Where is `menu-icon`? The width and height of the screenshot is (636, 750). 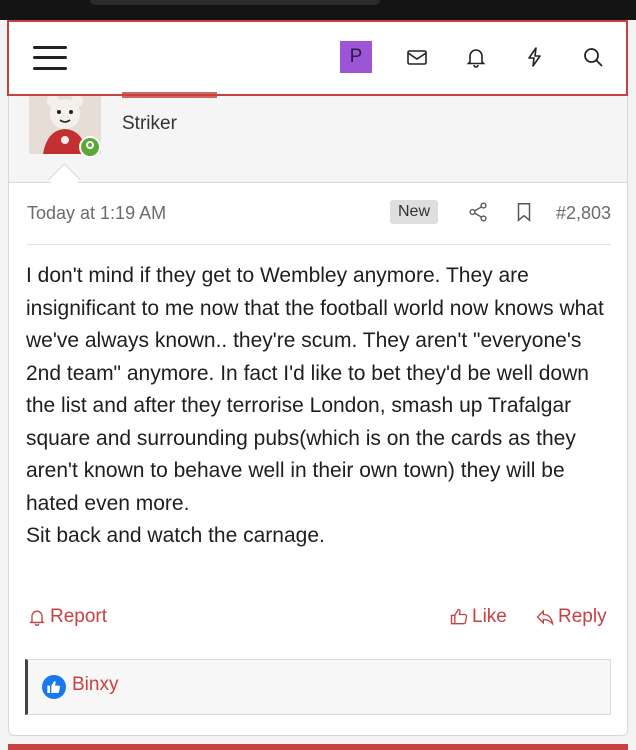
menu-icon is located at coordinates (50, 58).